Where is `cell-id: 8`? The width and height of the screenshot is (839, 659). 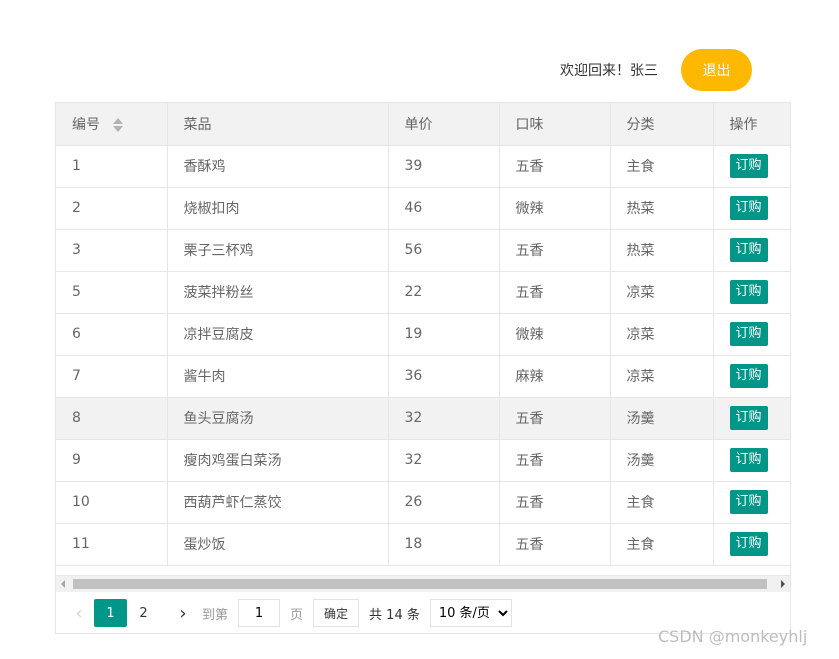 cell-id: 8 is located at coordinates (112, 418).